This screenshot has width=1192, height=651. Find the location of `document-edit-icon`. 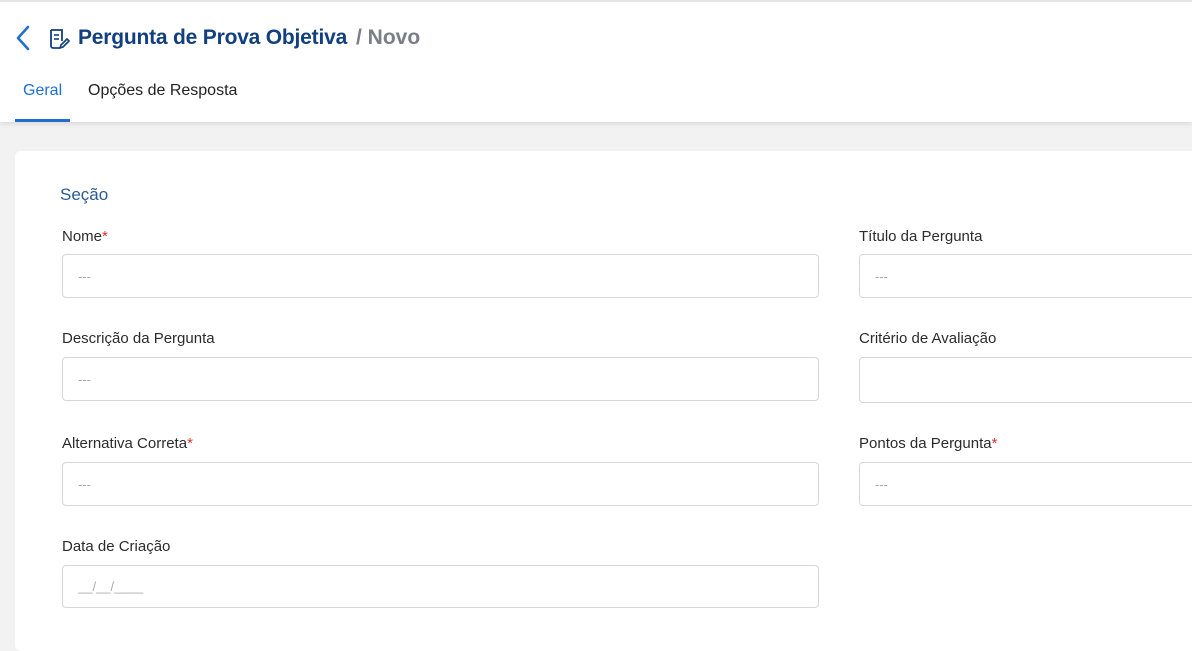

document-edit-icon is located at coordinates (60, 39).